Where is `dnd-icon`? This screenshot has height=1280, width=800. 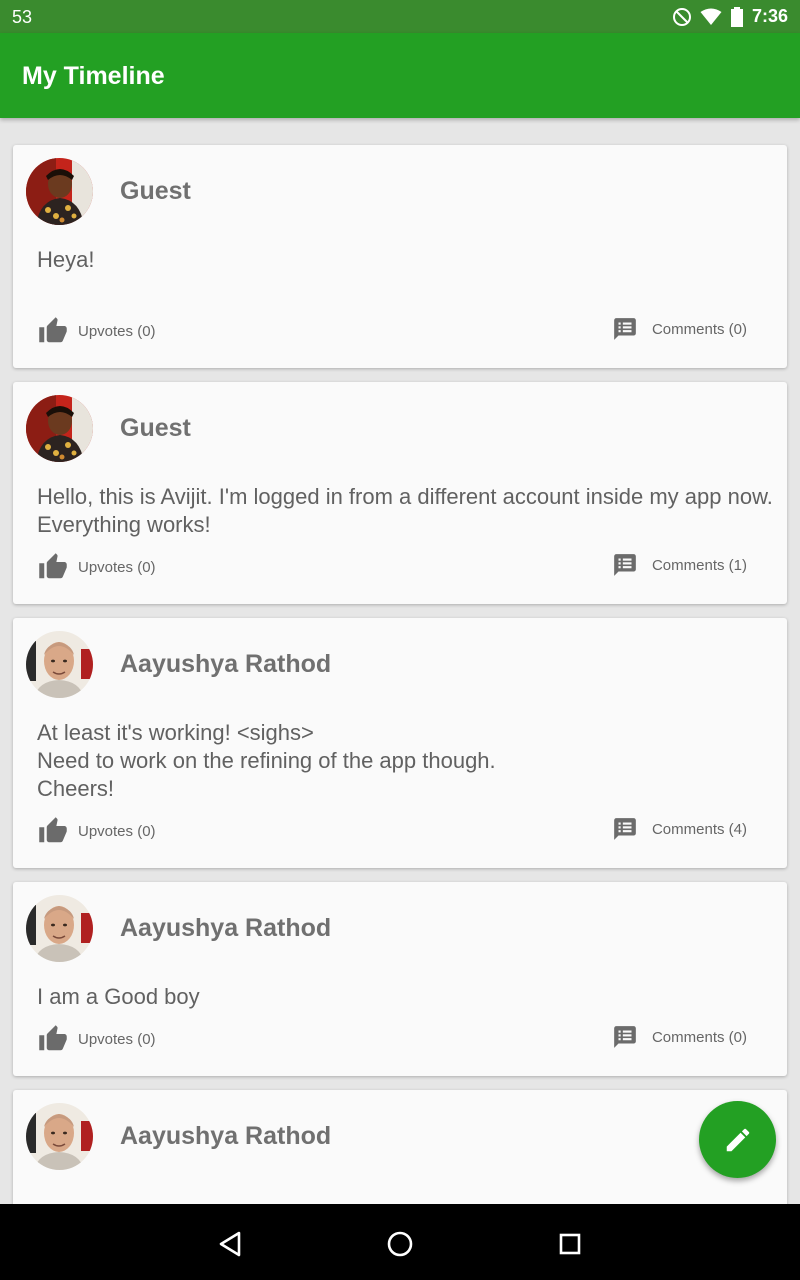 dnd-icon is located at coordinates (681, 16).